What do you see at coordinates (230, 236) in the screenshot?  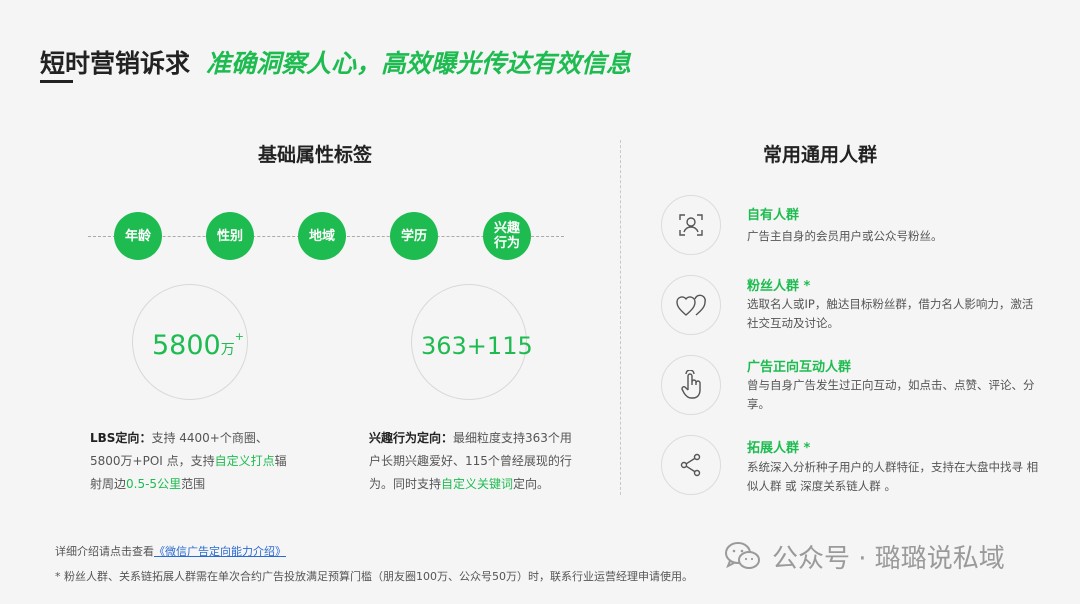 I see `tag-gender: 性别` at bounding box center [230, 236].